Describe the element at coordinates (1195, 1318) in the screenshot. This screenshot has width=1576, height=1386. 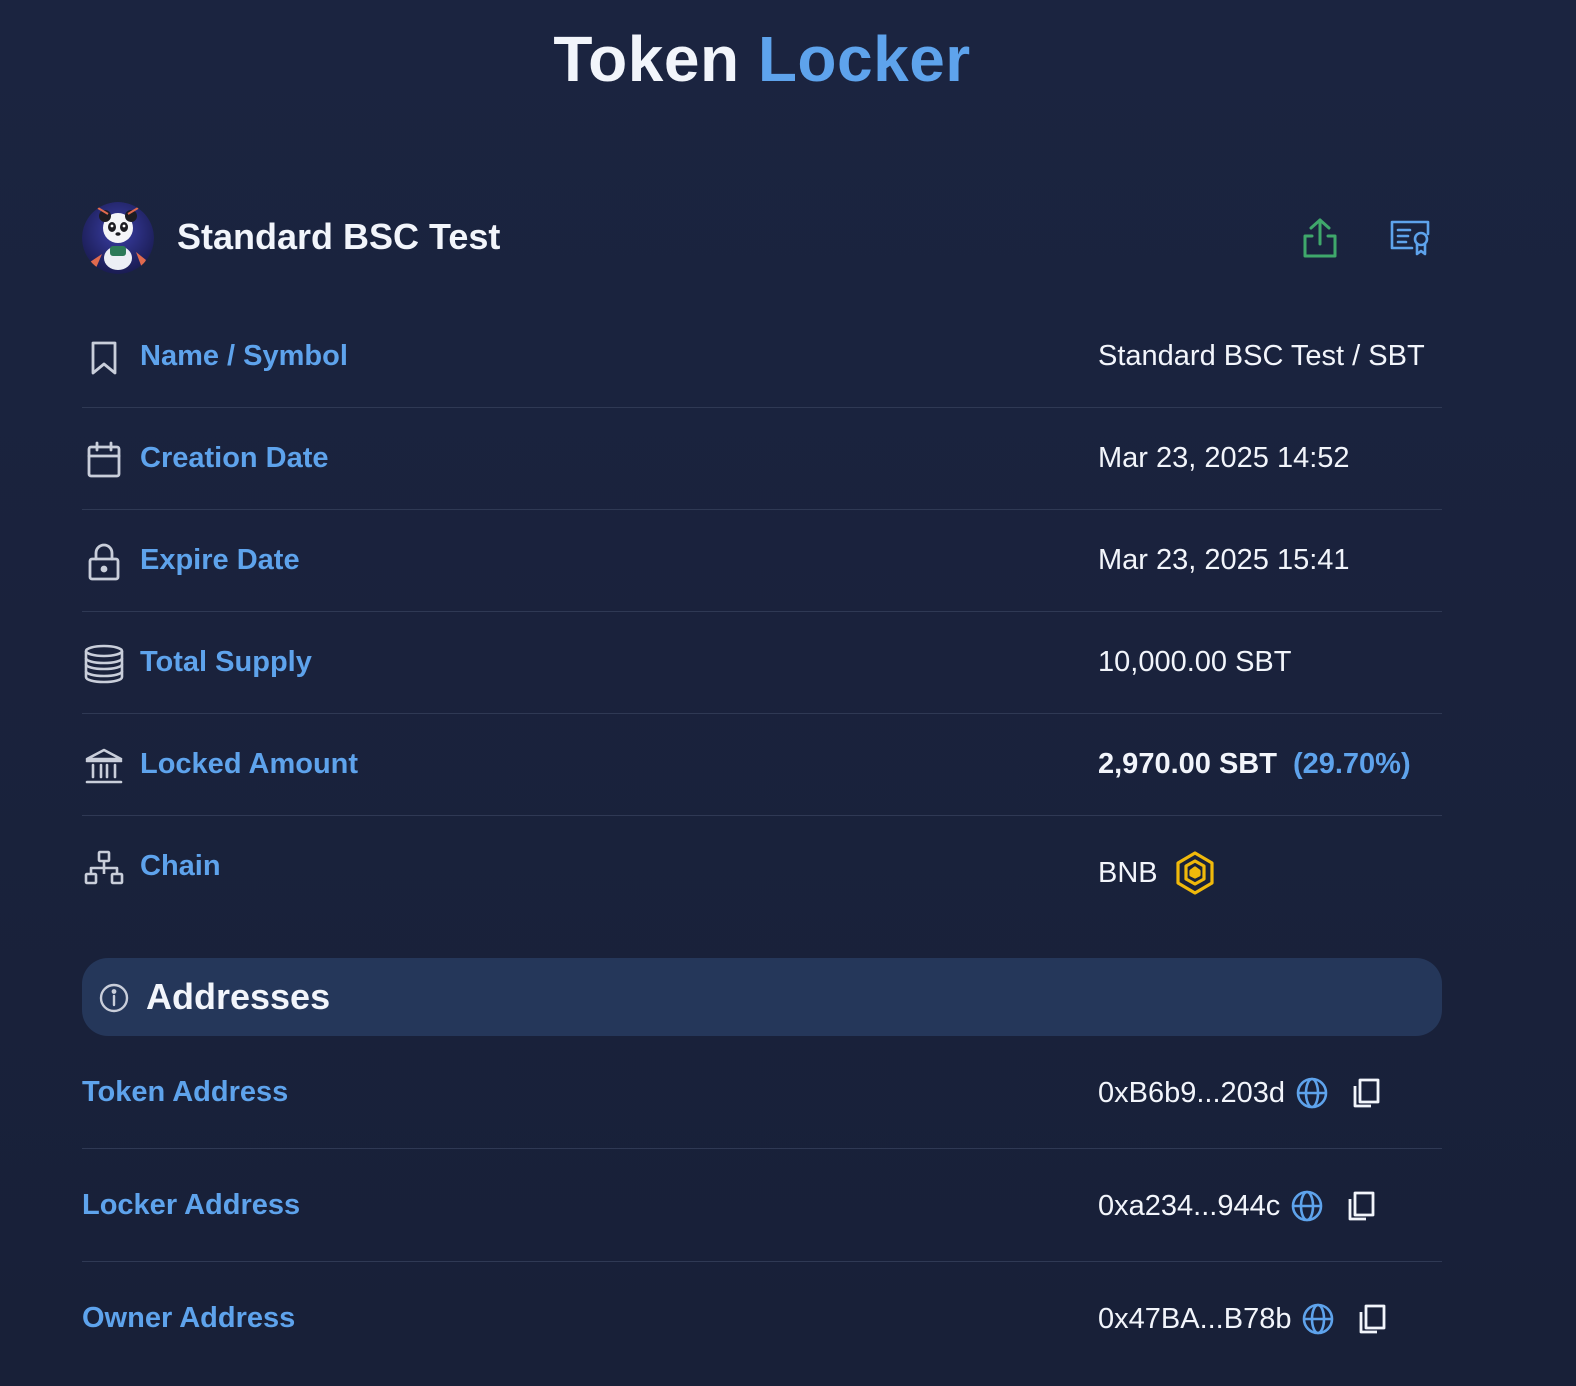
I see `owner-address-text: 0x47BA...B78b` at that location.